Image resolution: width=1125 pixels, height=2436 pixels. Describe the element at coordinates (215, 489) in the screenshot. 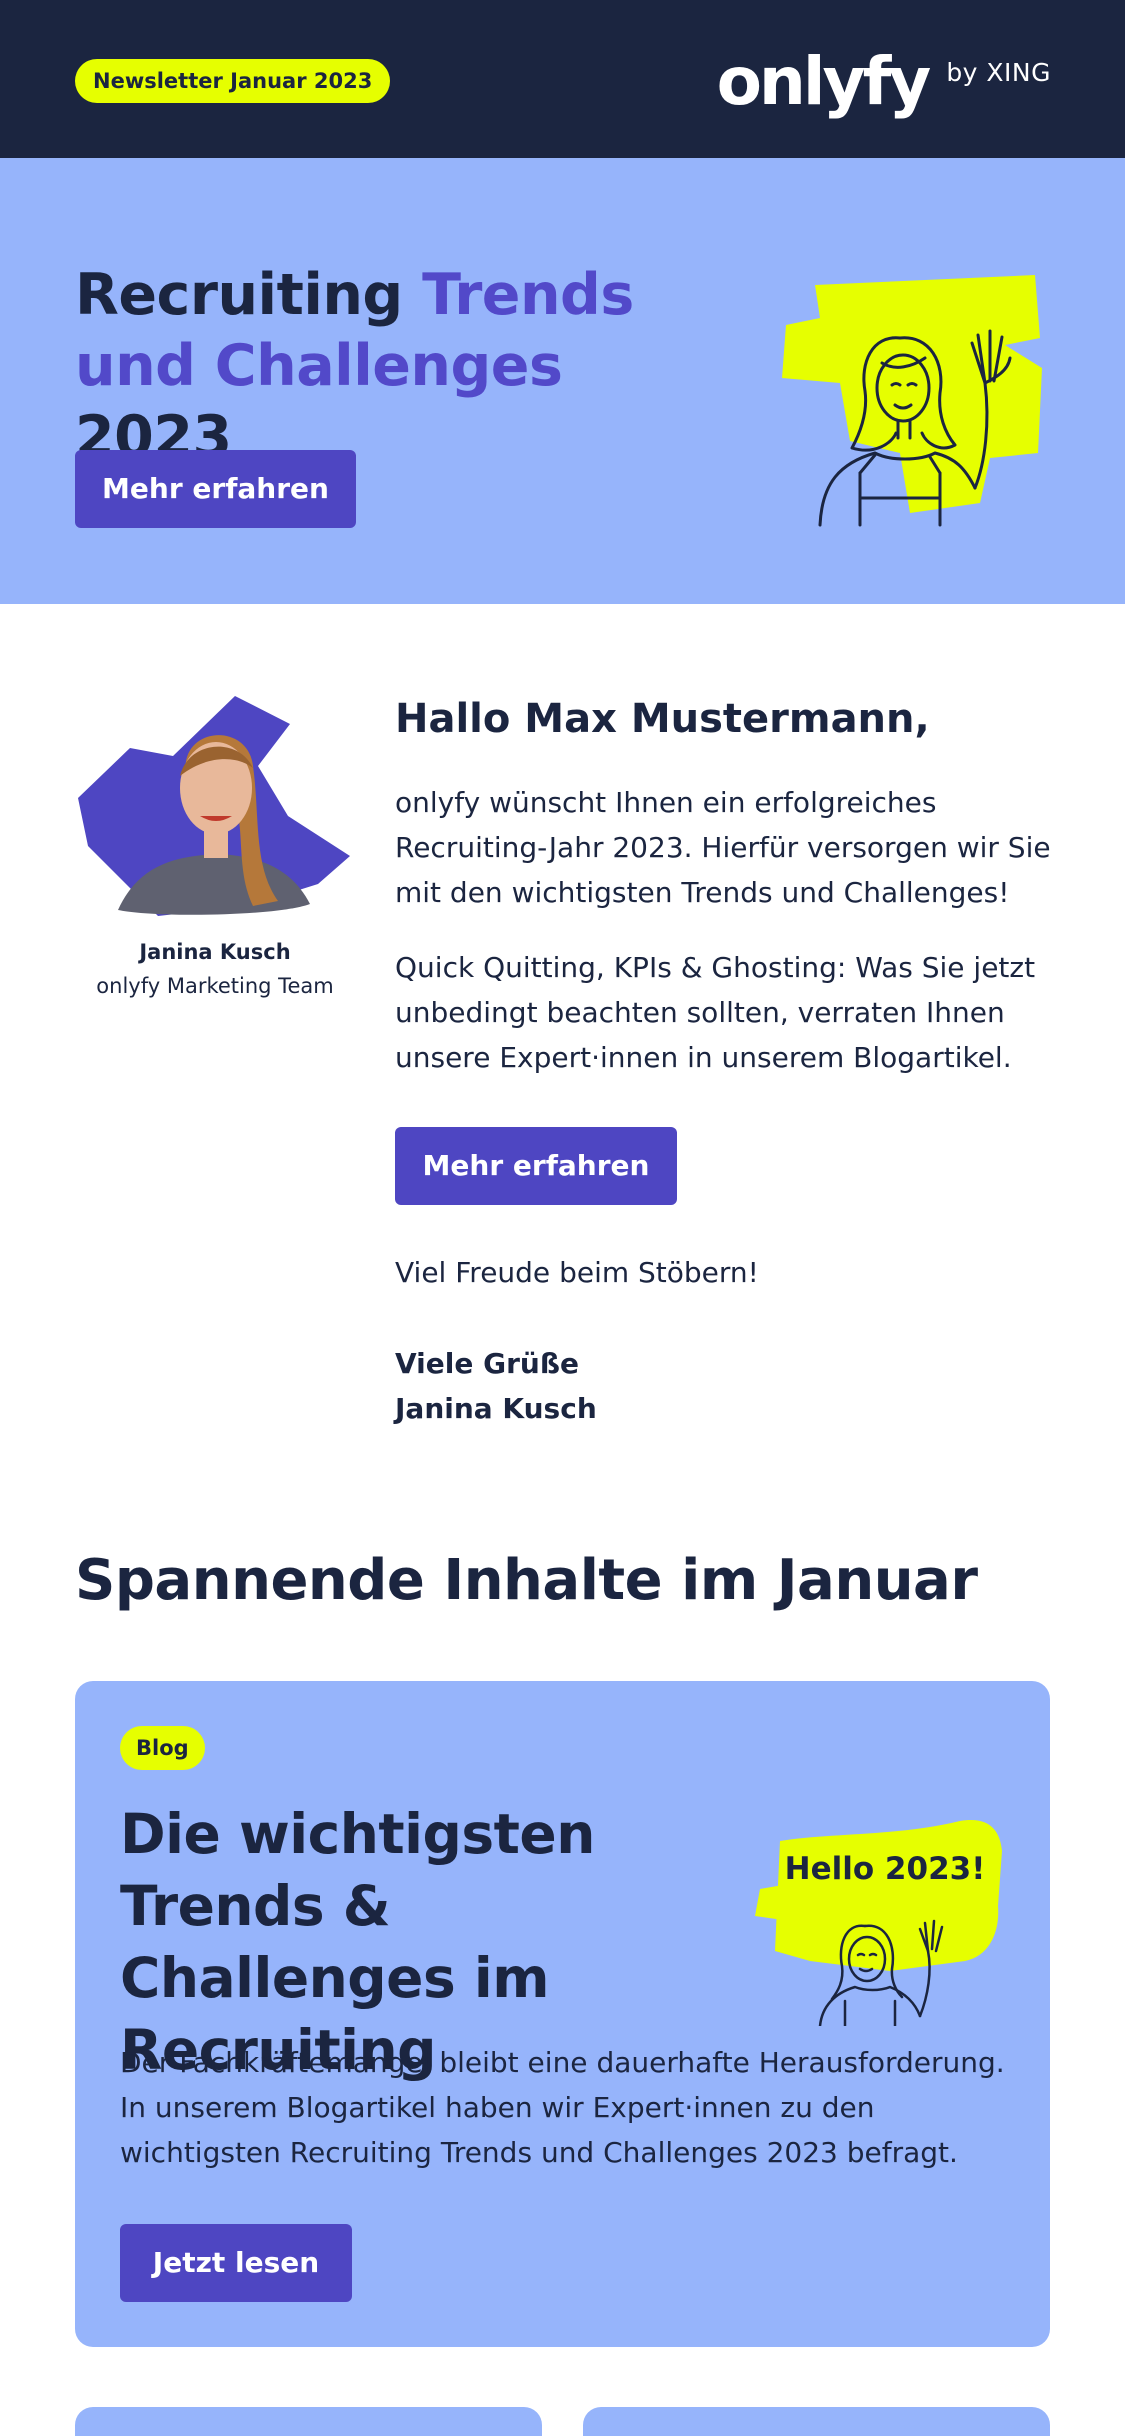

I see `hero-more-button: Mehr erfahren` at that location.